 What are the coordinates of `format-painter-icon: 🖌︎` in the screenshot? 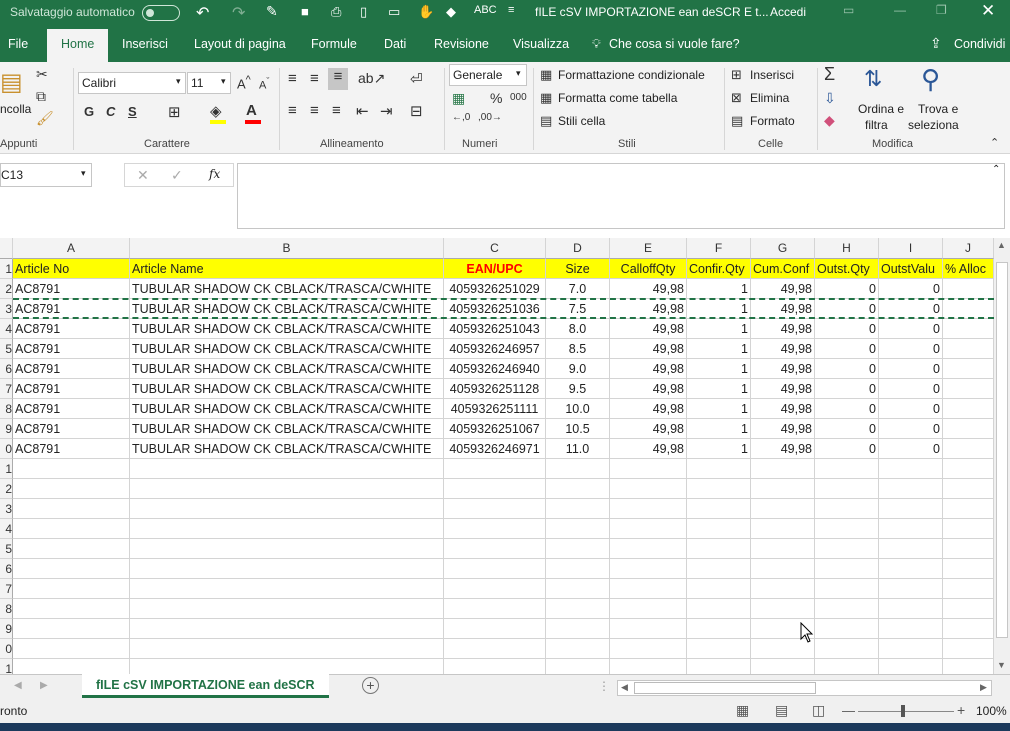 It's located at (45, 118).